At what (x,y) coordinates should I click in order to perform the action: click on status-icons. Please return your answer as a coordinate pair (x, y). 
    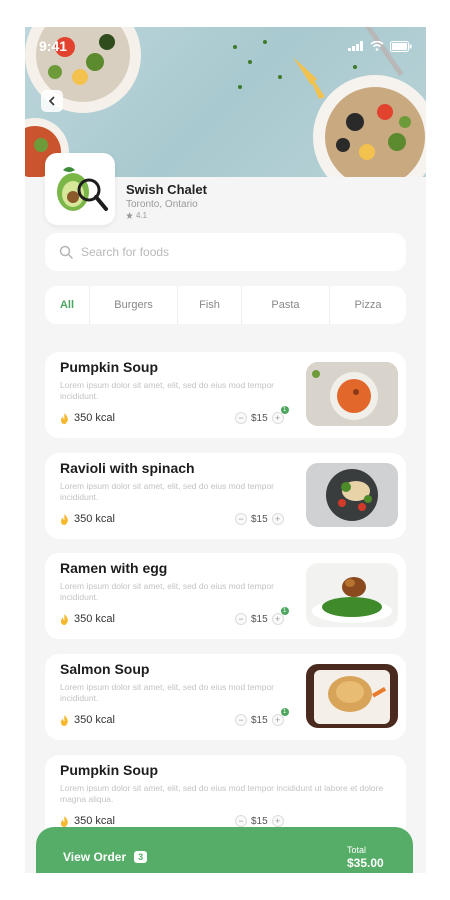
    Looking at the image, I should click on (380, 46).